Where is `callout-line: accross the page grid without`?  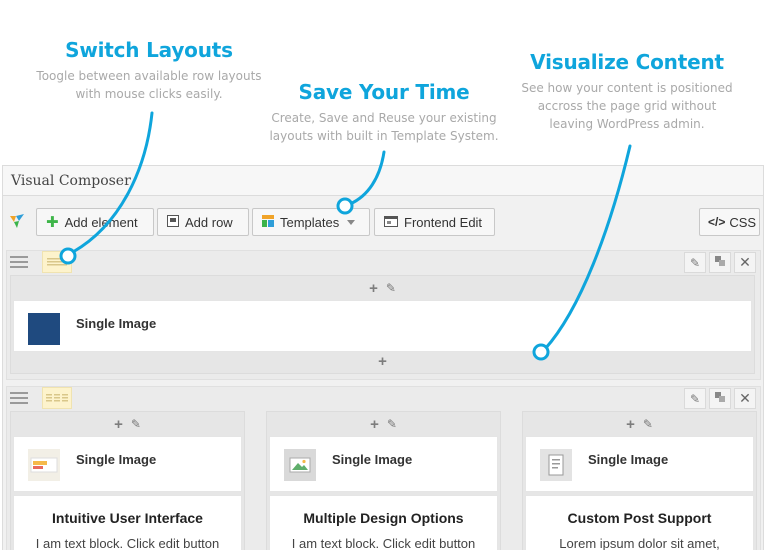
callout-line: accross the page grid without is located at coordinates (627, 106).